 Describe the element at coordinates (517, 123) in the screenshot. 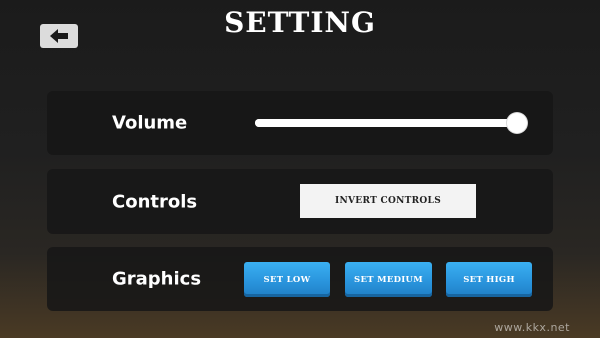

I see `volume-slider-thumb` at that location.